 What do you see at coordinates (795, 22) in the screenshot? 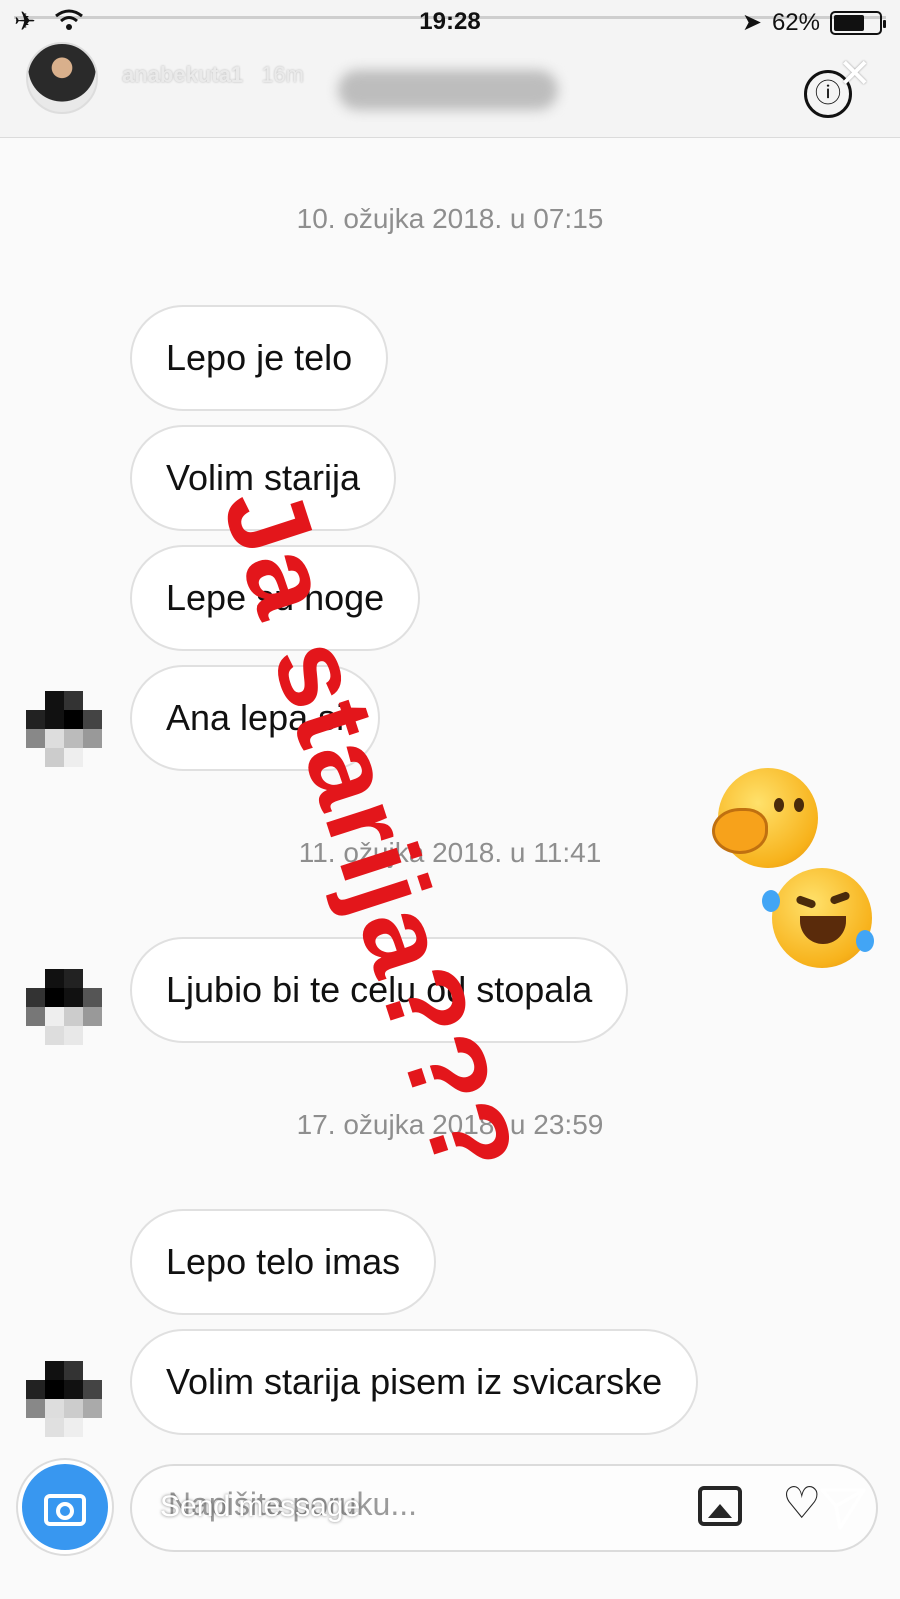
I see `battery-percent: 62%` at bounding box center [795, 22].